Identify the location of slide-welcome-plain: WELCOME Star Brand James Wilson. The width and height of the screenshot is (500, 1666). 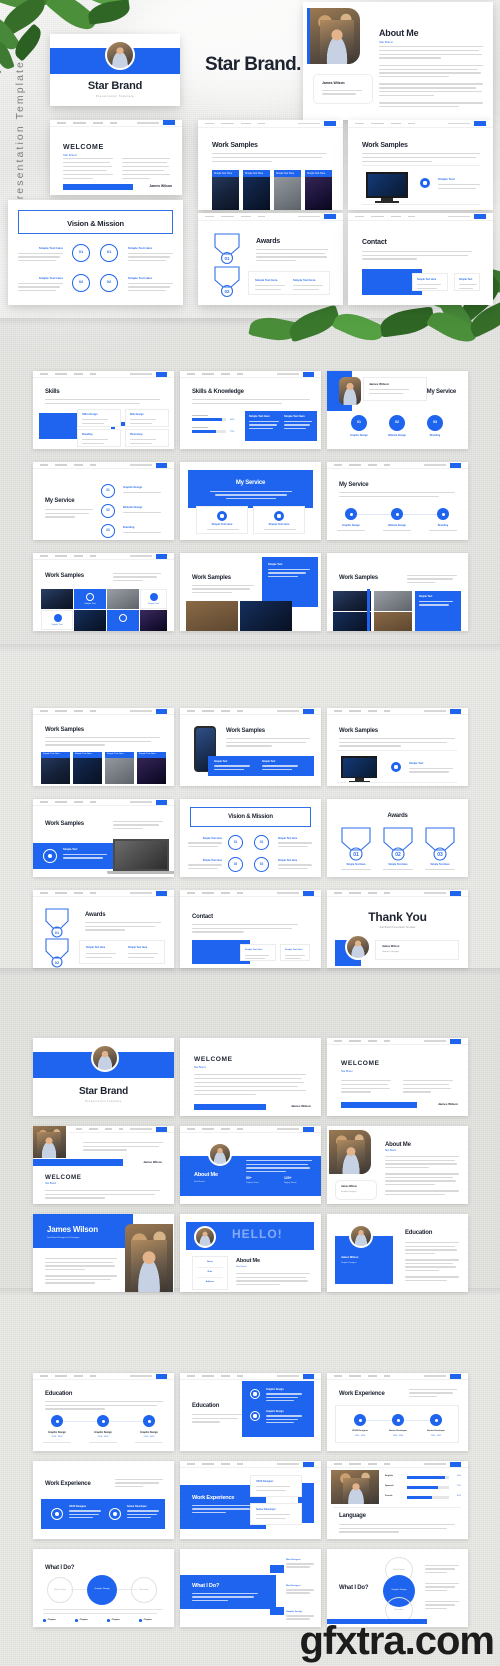
(250, 1077).